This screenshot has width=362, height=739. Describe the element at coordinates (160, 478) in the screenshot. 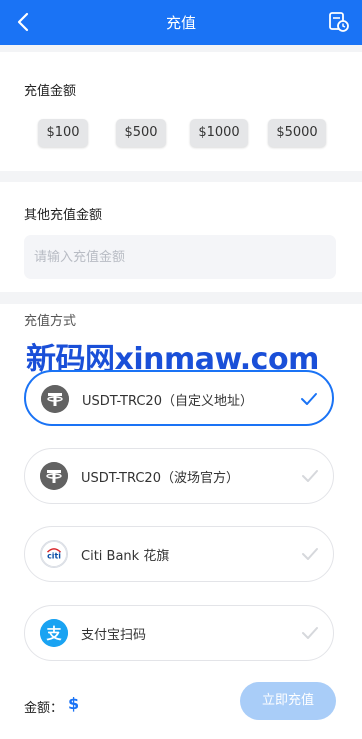

I see `payment-method-label-text: USDT-TRC20（波场官方）` at that location.